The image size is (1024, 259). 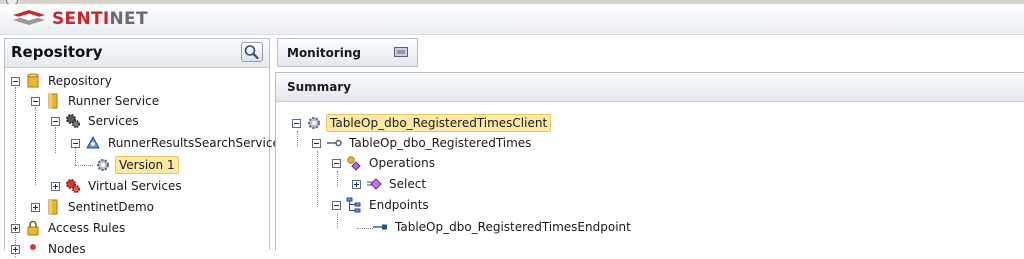 I want to click on tree-item-label: Select, so click(x=408, y=184).